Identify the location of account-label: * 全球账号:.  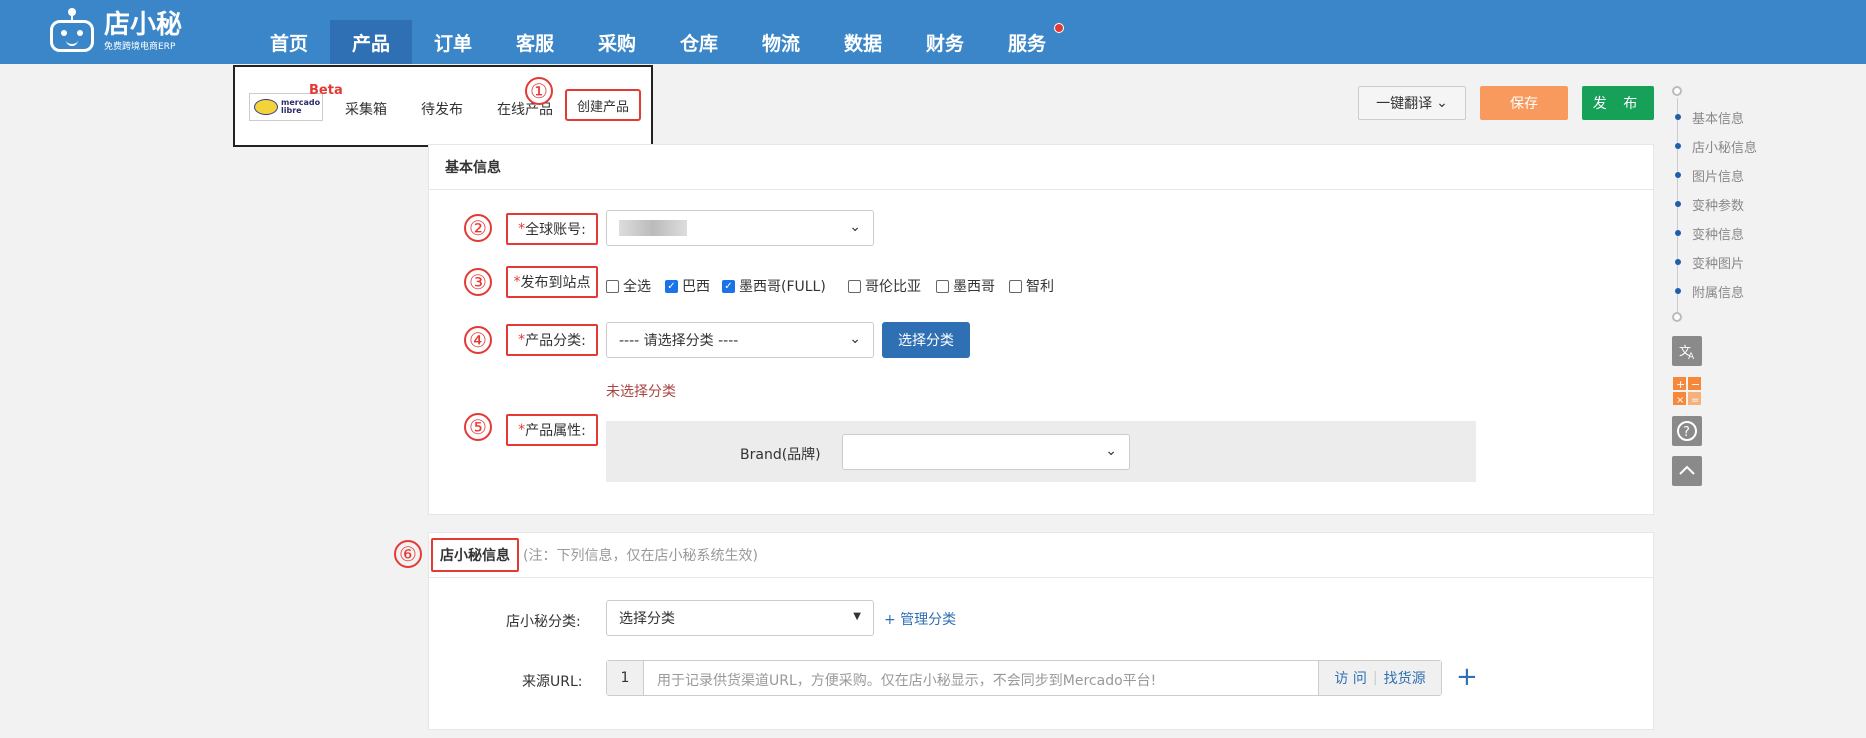
(552, 229).